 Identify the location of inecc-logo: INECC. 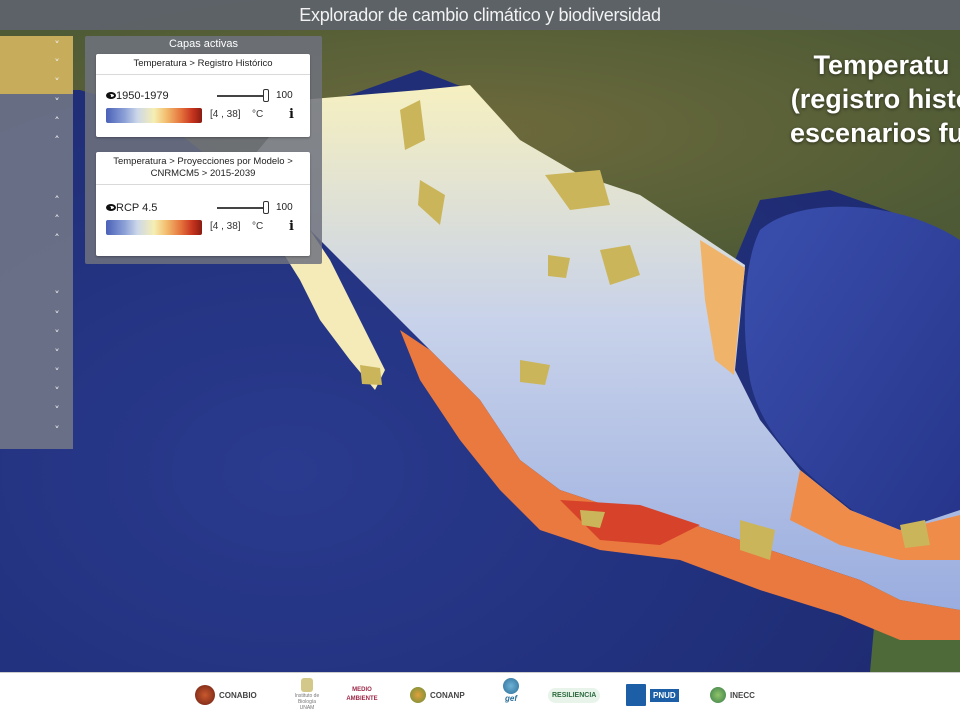
(732, 695).